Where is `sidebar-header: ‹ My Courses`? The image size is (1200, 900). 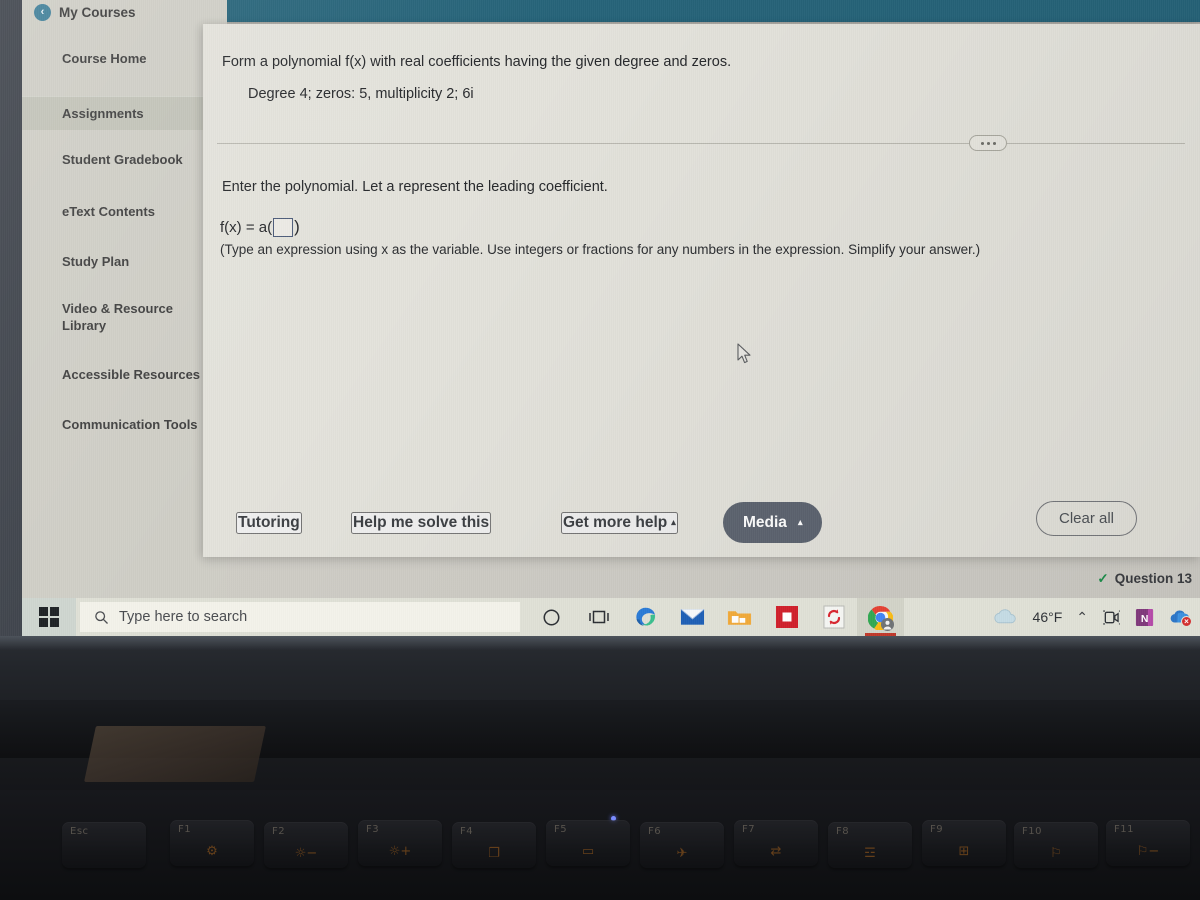
sidebar-header: ‹ My Courses is located at coordinates (124, 12).